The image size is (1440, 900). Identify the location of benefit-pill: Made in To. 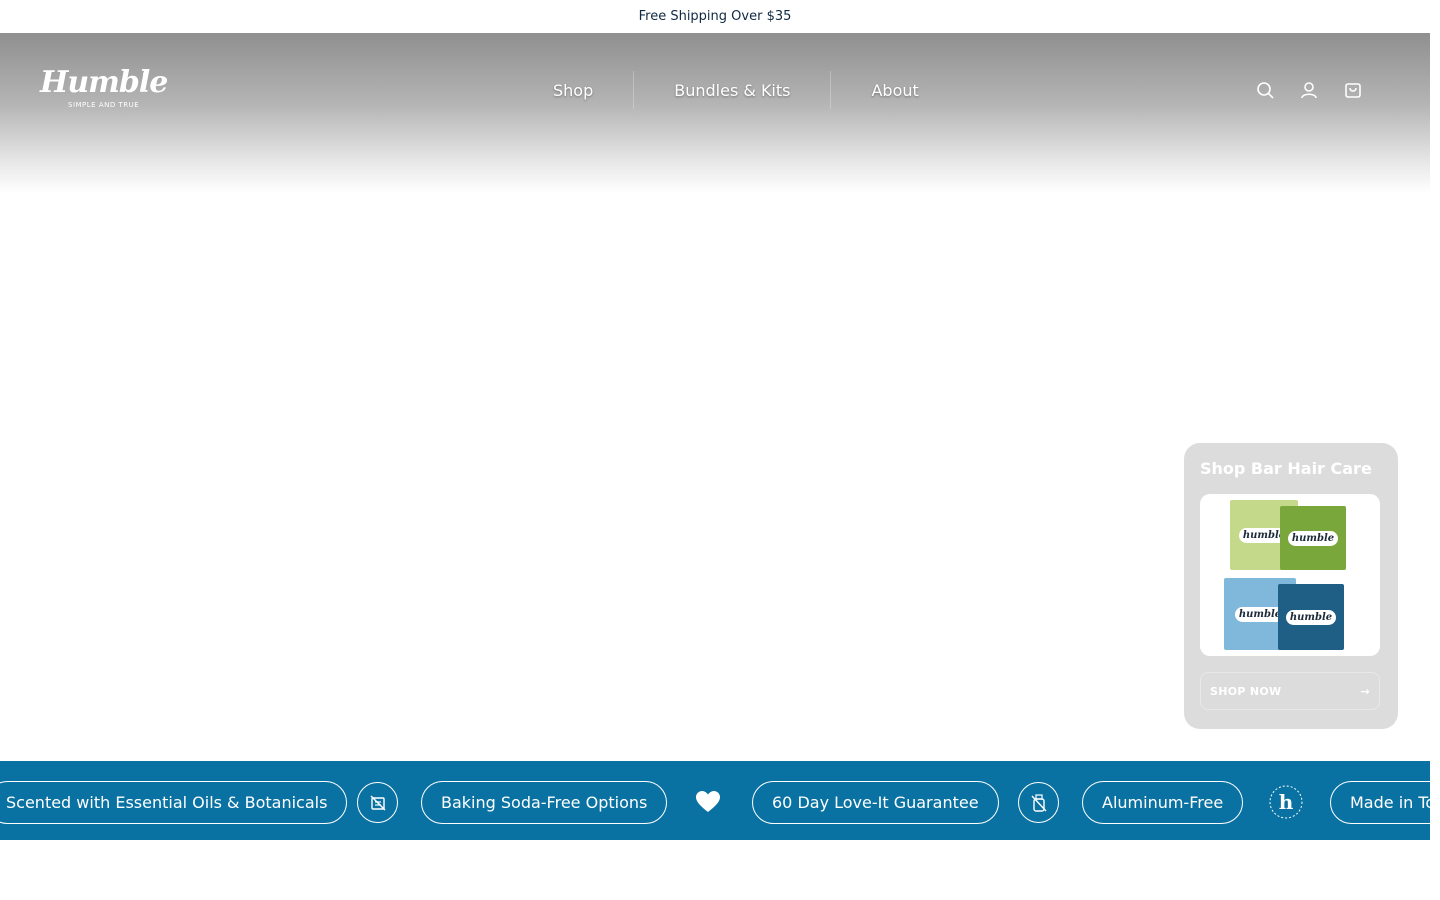
(1380, 802).